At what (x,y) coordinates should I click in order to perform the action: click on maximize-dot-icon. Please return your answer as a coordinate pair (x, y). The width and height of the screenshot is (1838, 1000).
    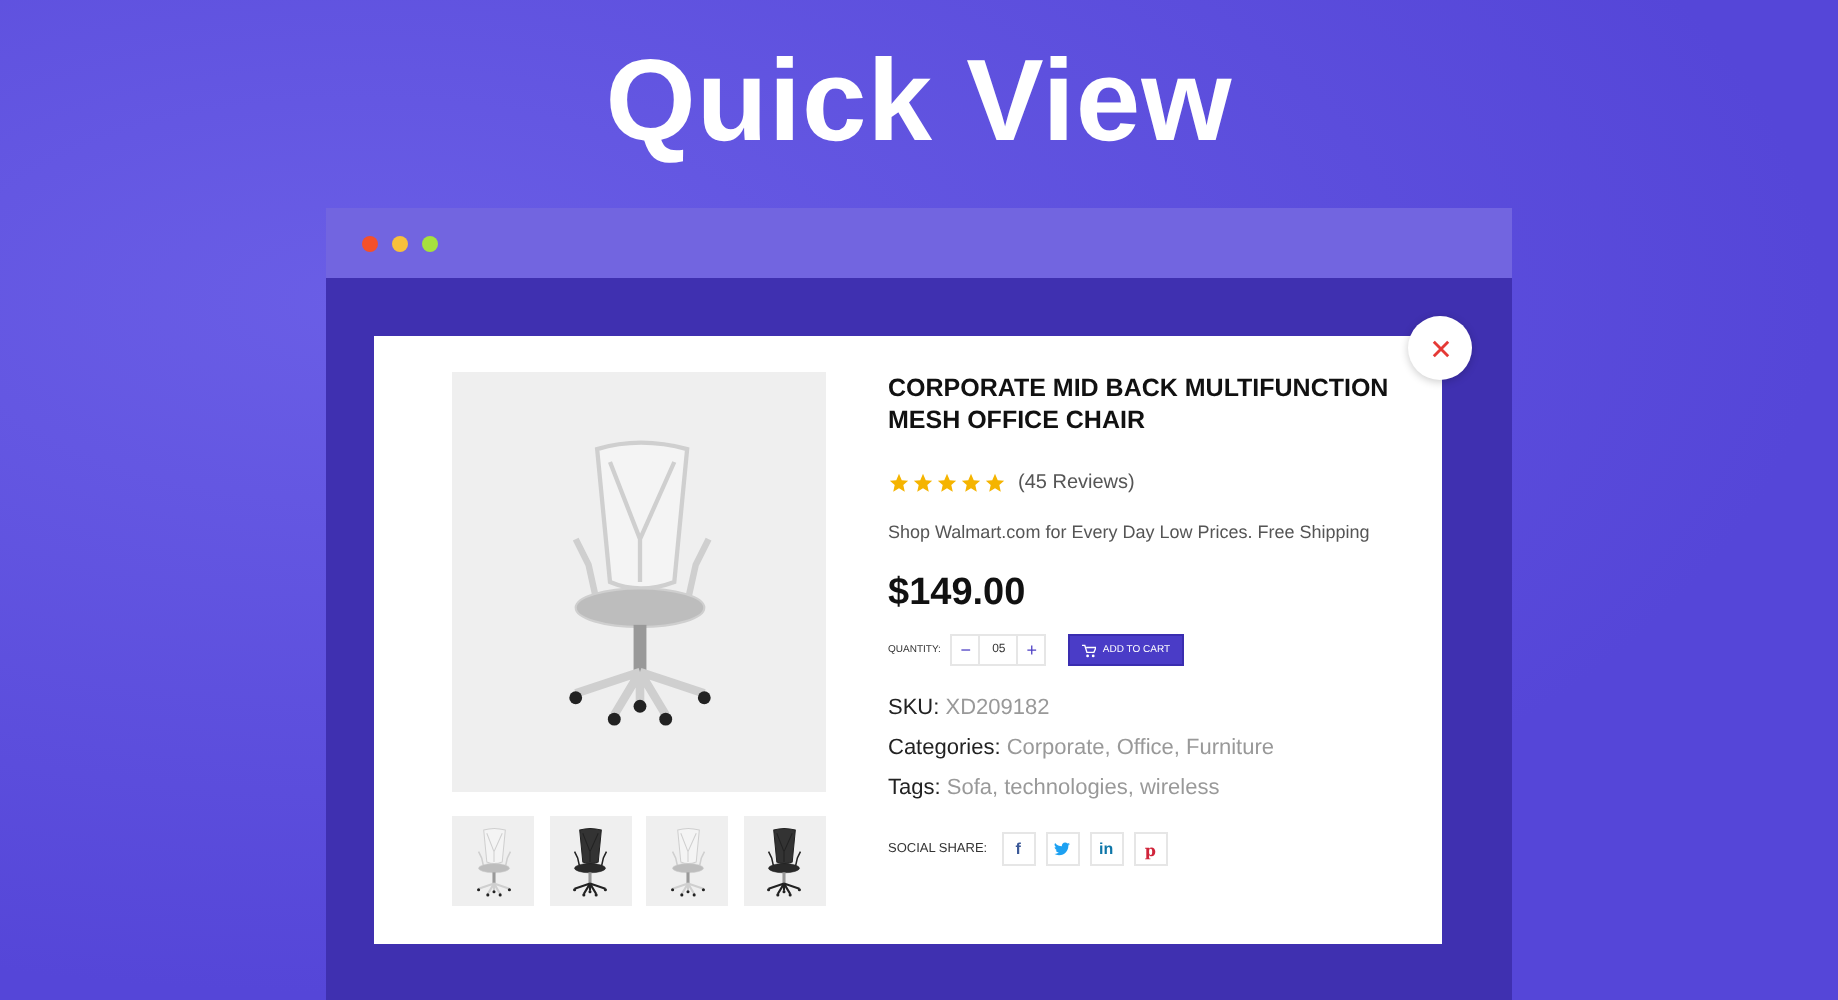
    Looking at the image, I should click on (430, 243).